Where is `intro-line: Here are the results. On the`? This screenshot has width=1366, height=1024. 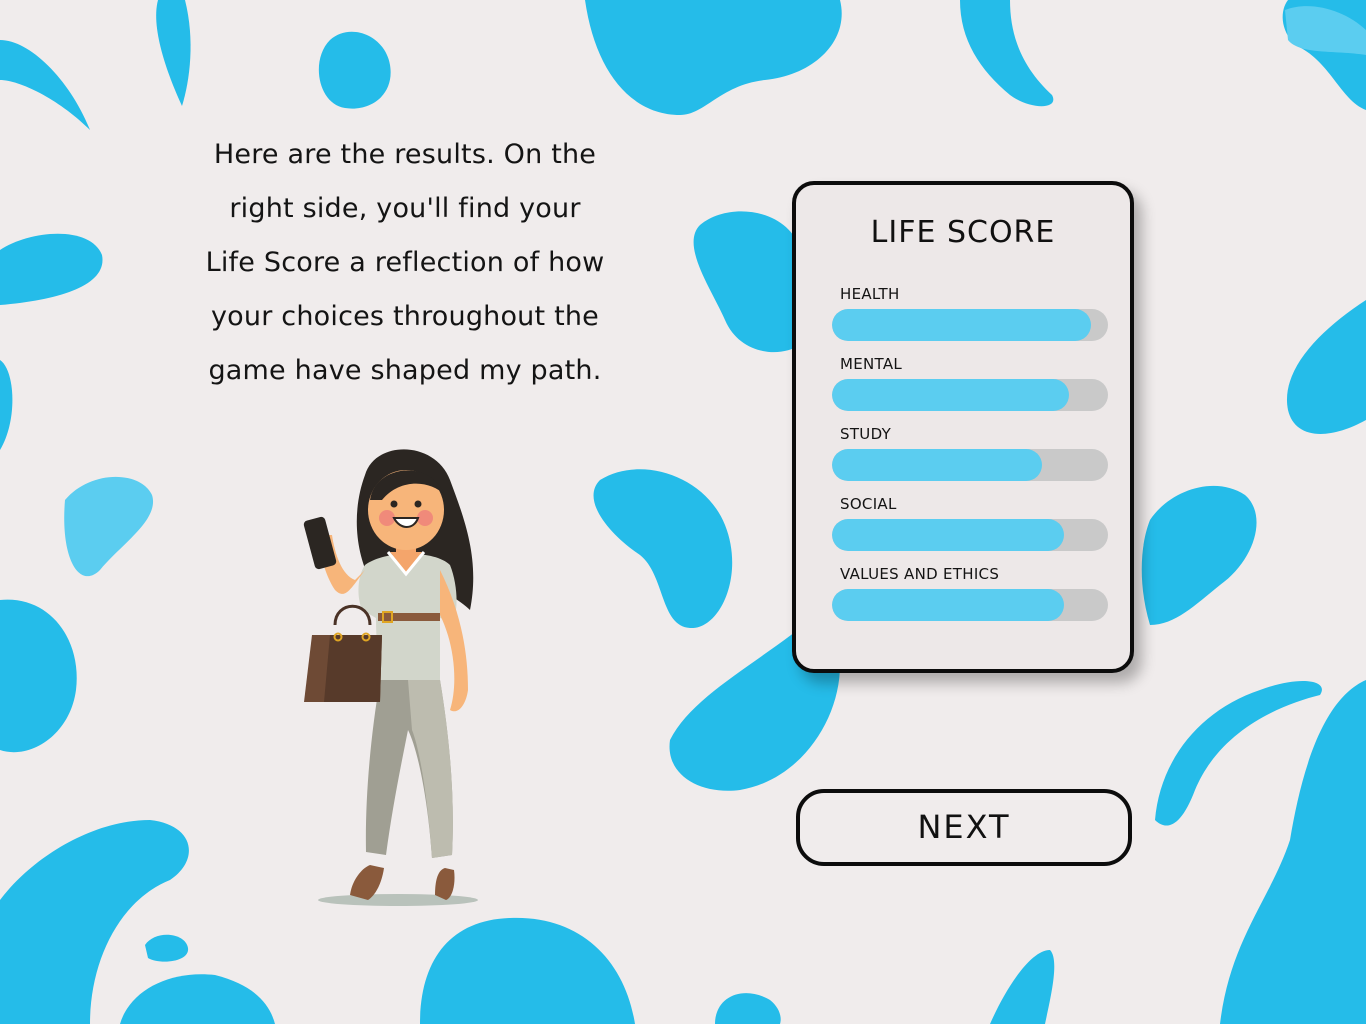
intro-line: Here are the results. On the is located at coordinates (405, 154).